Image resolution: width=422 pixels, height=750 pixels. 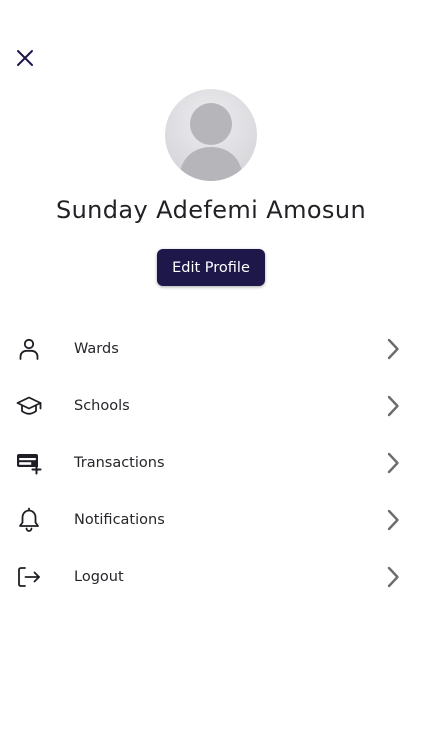 I want to click on close-icon, so click(x=25, y=58).